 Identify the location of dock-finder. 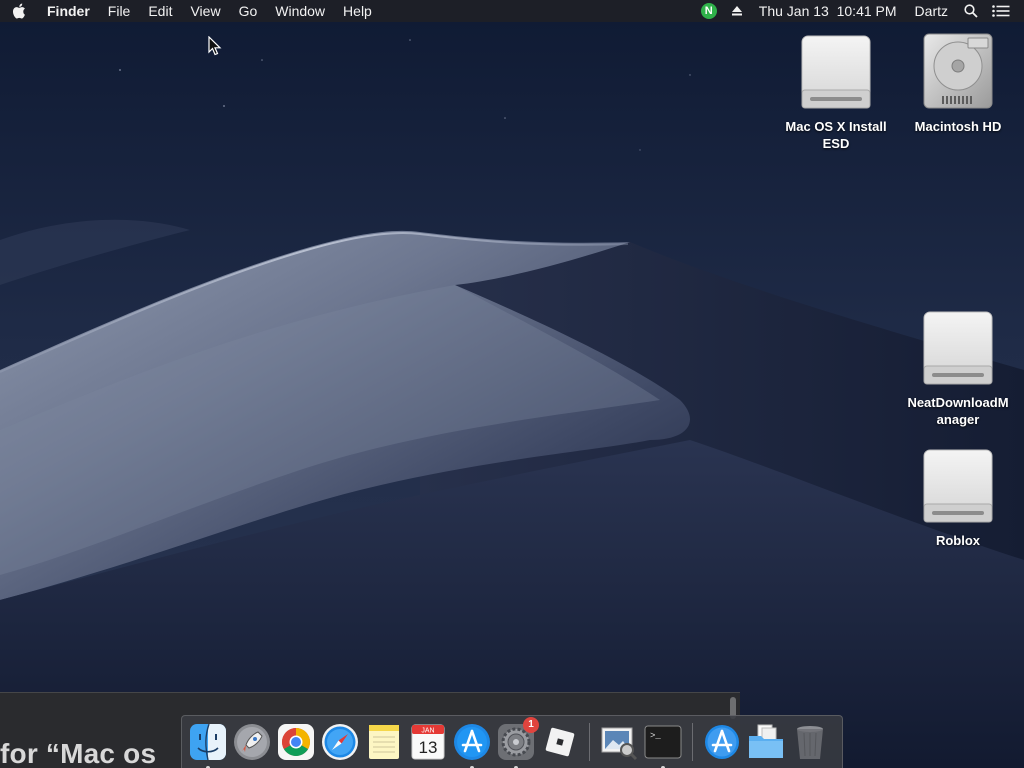
(208, 745).